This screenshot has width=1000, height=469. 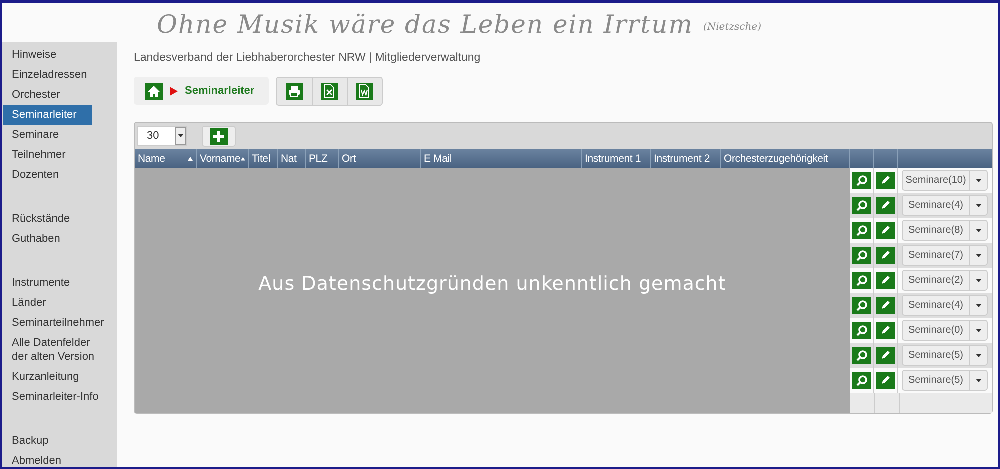 I want to click on column-header: Ort, so click(x=349, y=158).